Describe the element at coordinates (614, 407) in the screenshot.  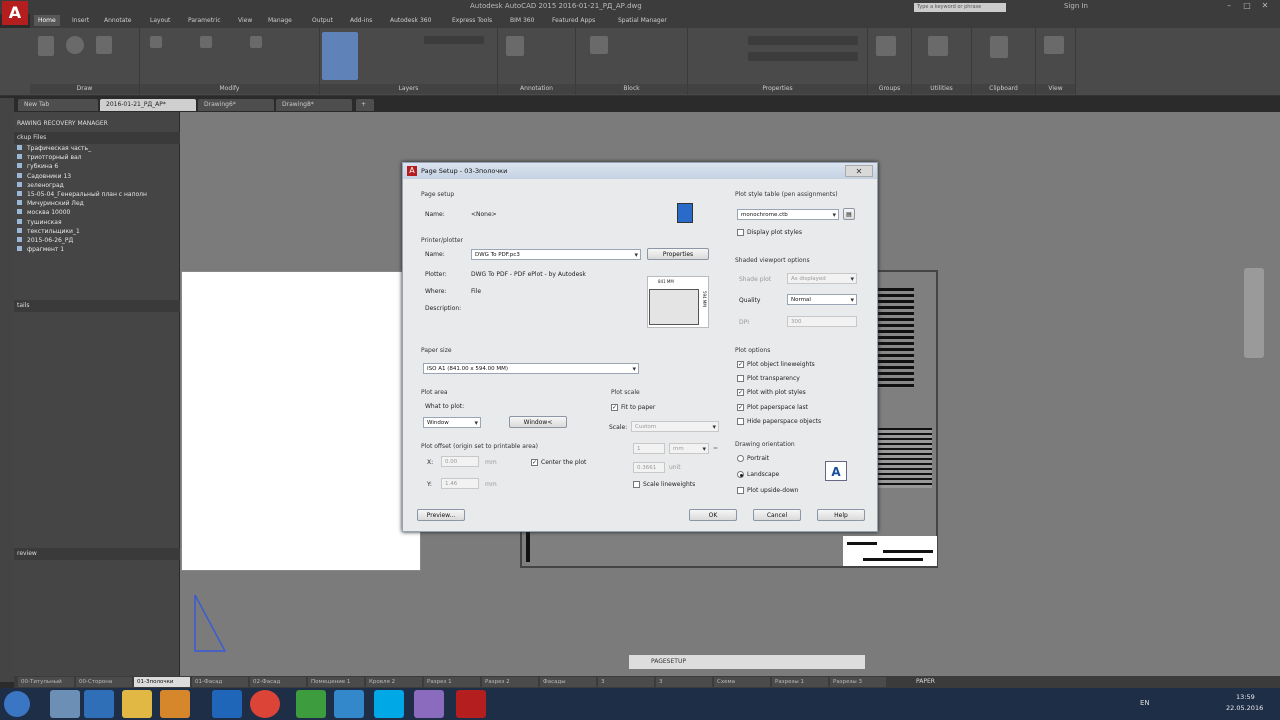
I see `fit-to-paper-checkbox: ✓` at that location.